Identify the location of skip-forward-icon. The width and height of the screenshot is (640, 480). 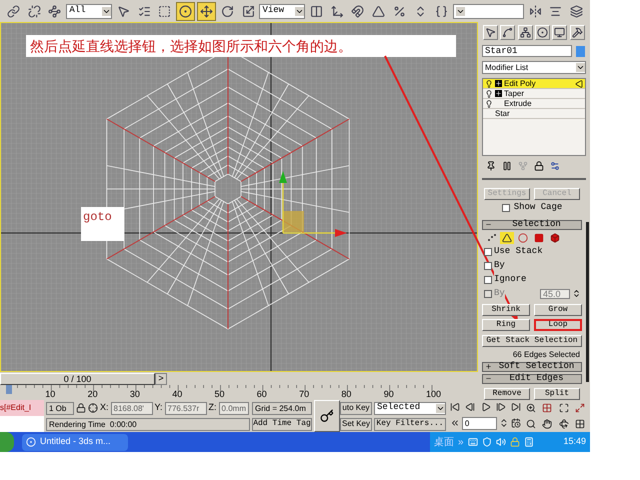
(516, 407).